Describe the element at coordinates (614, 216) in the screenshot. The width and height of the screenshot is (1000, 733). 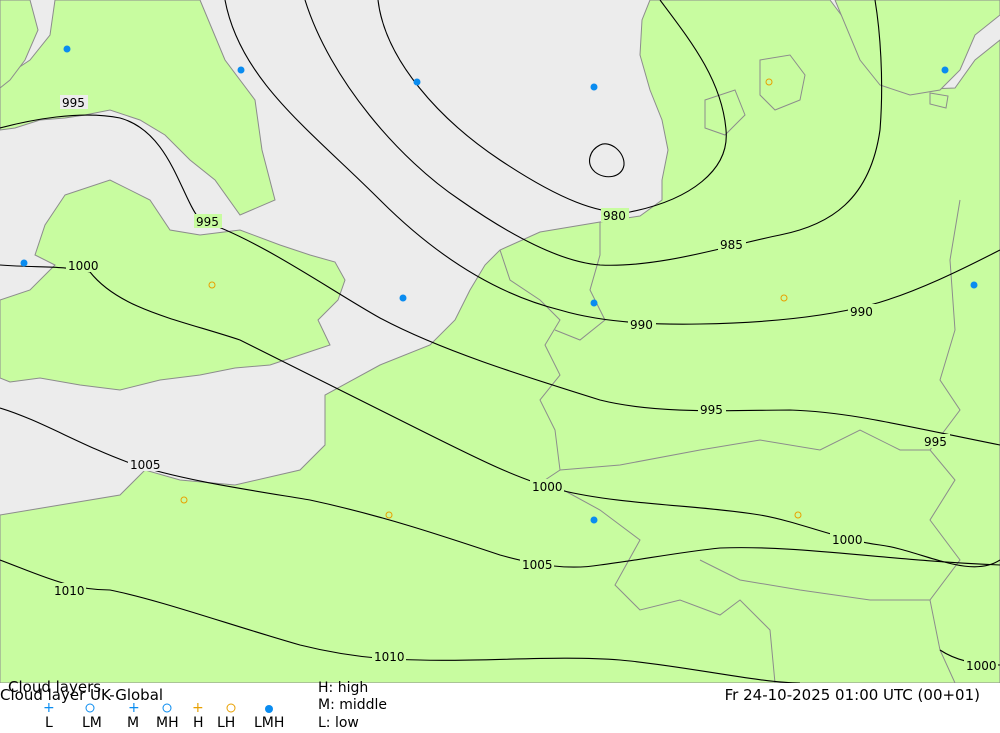
I see `isobar-label-980: 980` at that location.